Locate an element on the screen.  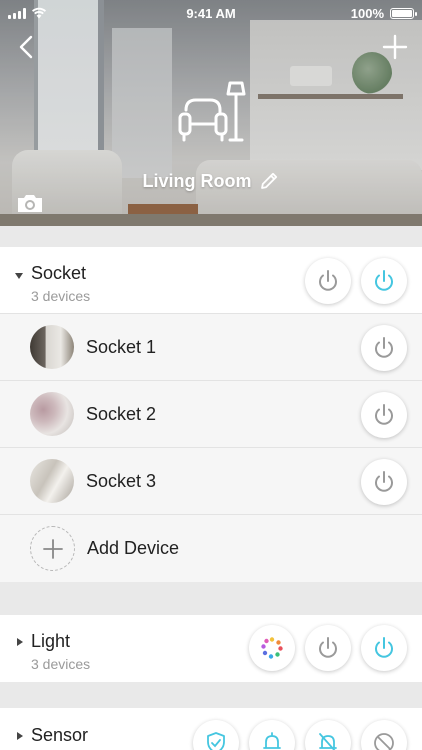
color-palette-button is located at coordinates (272, 648).